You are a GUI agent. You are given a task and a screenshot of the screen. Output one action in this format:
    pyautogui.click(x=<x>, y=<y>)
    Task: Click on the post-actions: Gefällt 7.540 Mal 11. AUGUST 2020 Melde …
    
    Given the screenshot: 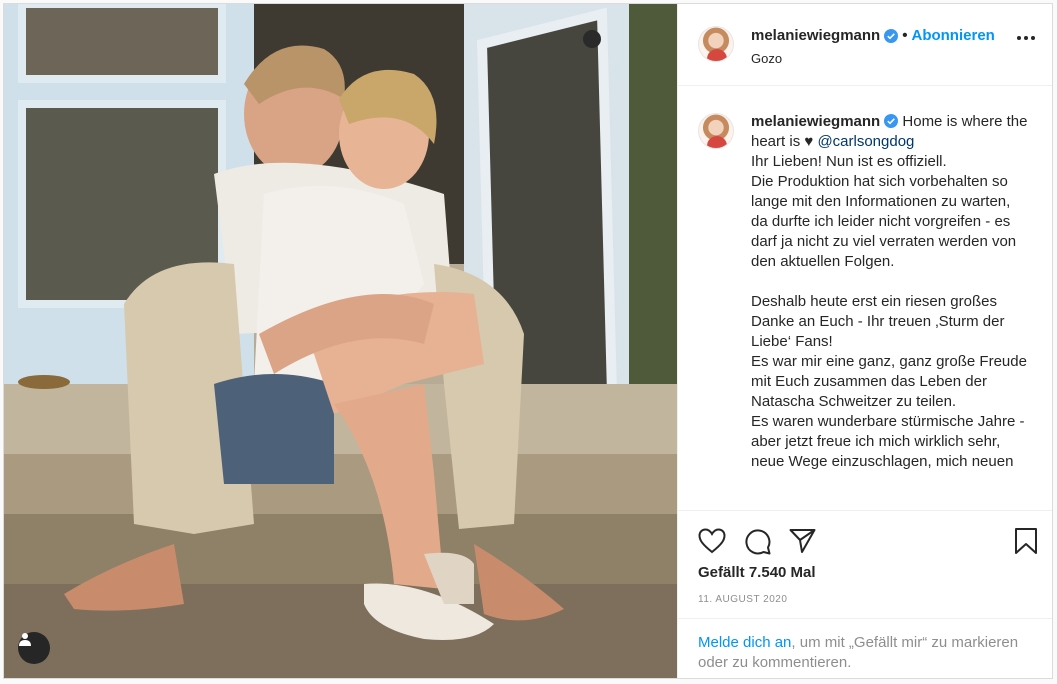 What is the action you would take?
    pyautogui.click(x=865, y=594)
    